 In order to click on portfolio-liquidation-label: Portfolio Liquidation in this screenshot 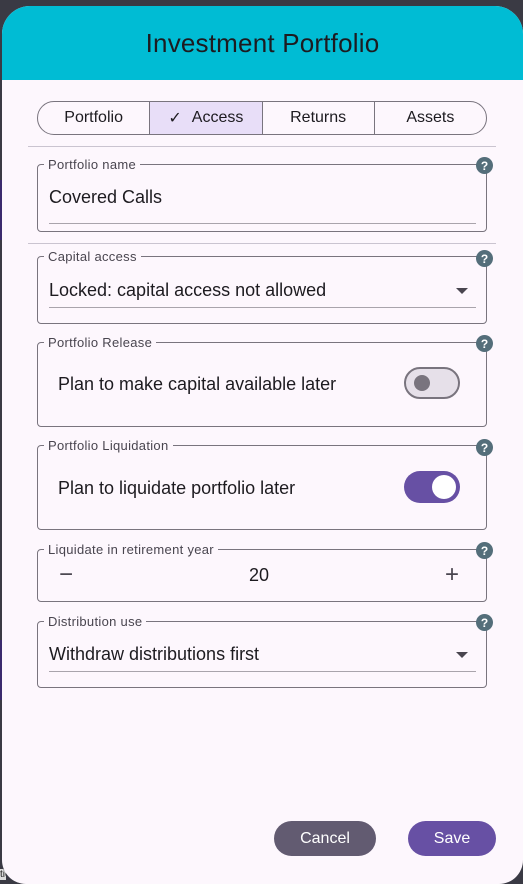, I will do `click(108, 445)`.